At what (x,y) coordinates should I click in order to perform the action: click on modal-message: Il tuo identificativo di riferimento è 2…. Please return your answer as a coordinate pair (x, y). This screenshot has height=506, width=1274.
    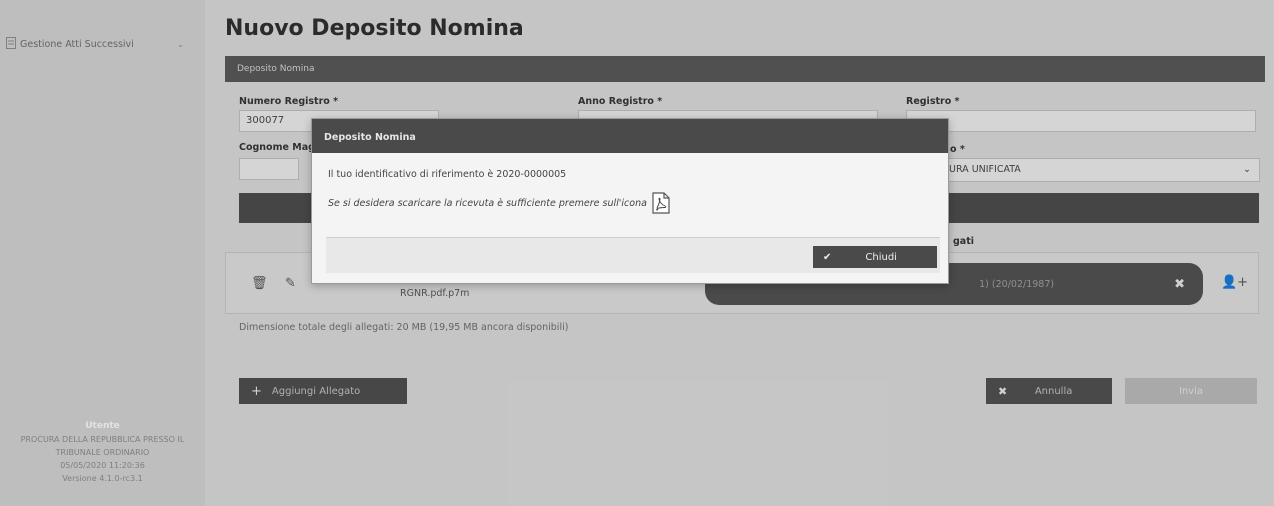
    Looking at the image, I should click on (447, 174).